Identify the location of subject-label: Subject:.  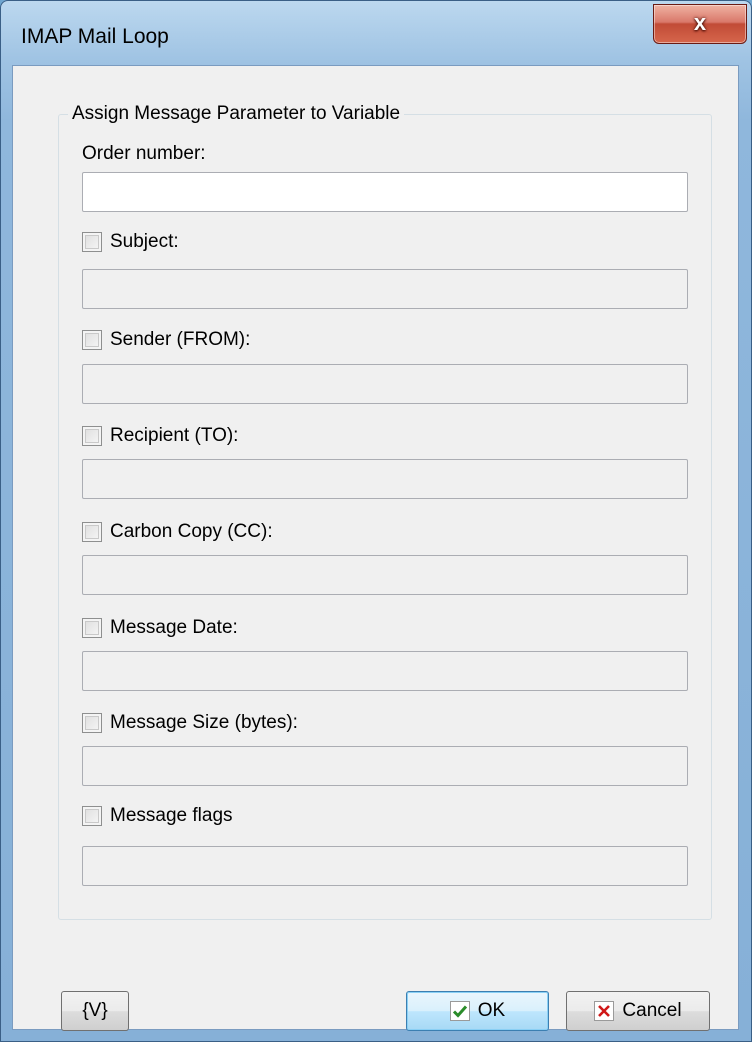
(144, 241).